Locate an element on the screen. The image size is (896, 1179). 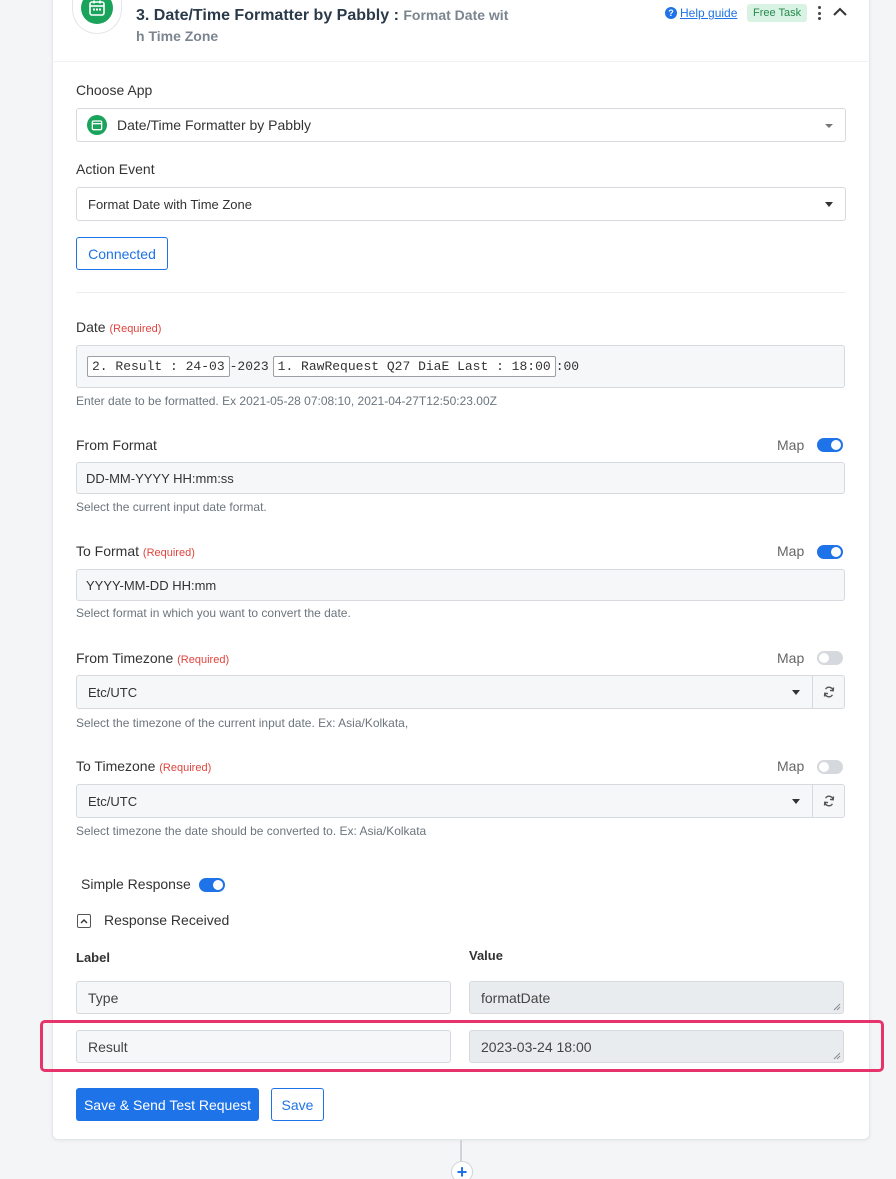
from-format-hint: Select the current input date format. is located at coordinates (171, 507).